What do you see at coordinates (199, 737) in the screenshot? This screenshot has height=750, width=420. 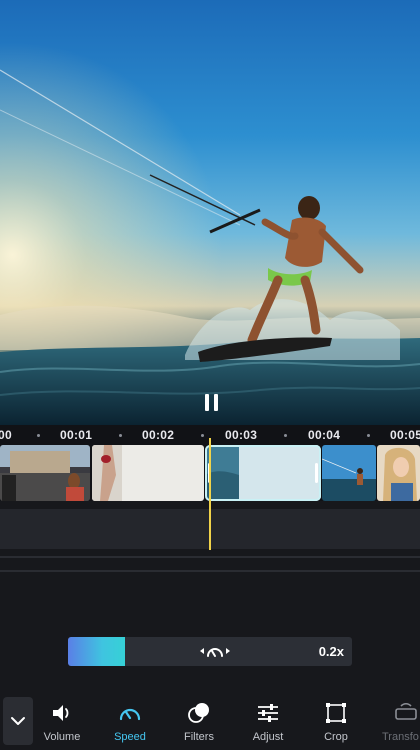 I see `tool-label: Filters` at bounding box center [199, 737].